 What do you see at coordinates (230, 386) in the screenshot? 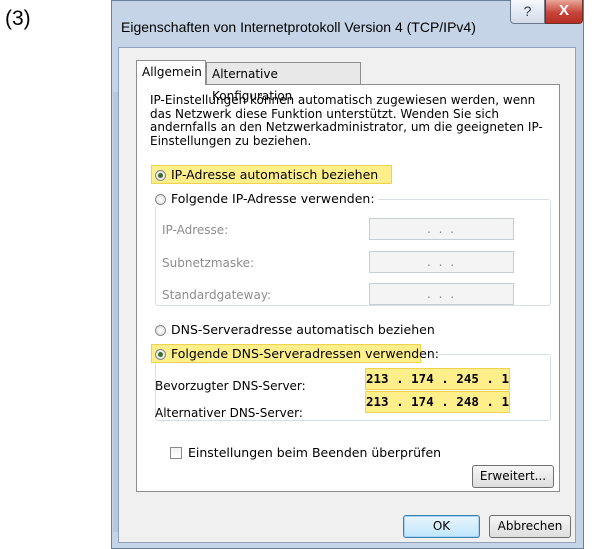
I see `preferred-dns-label: Bevorzugter DNS-Server:` at bounding box center [230, 386].